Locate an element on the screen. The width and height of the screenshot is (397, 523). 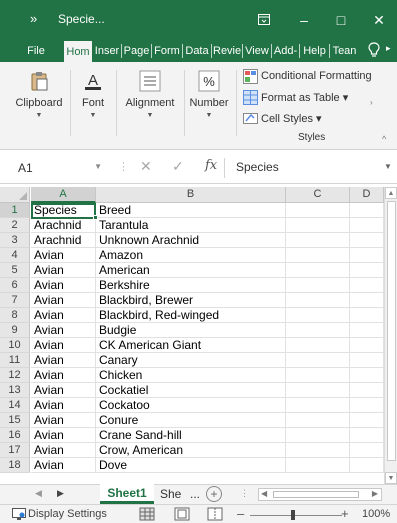
column-header: A is located at coordinates (63, 195).